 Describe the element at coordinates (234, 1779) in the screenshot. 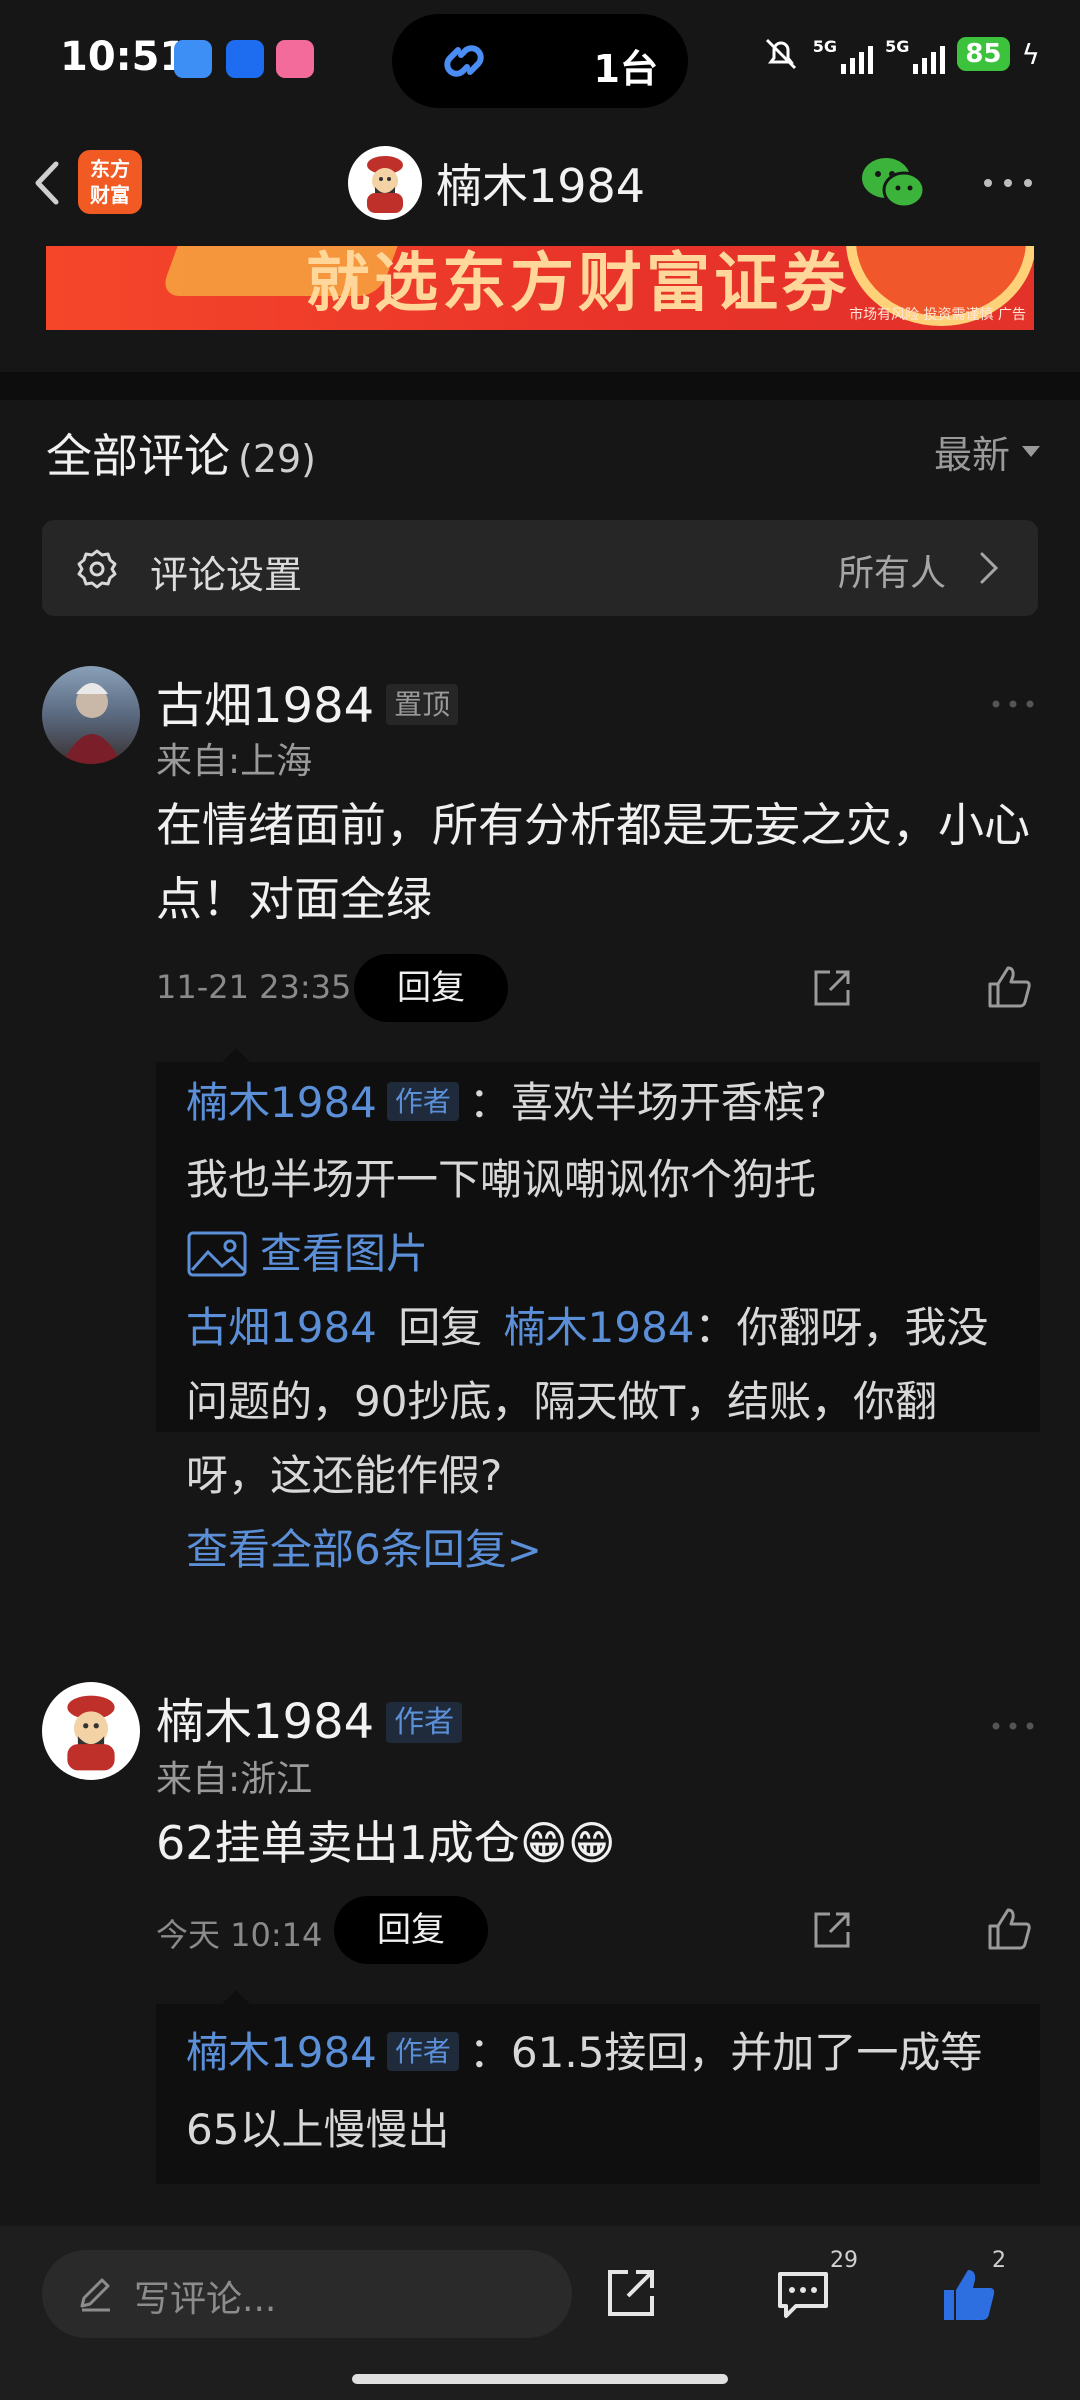

I see `location: 来自:浙江` at that location.